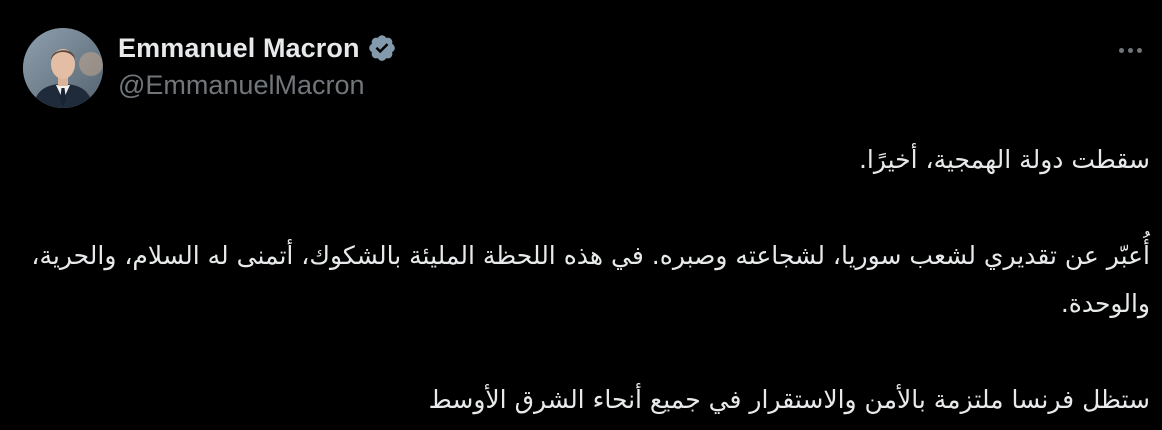 This screenshot has width=1162, height=430. I want to click on verified-badge-icon, so click(382, 48).